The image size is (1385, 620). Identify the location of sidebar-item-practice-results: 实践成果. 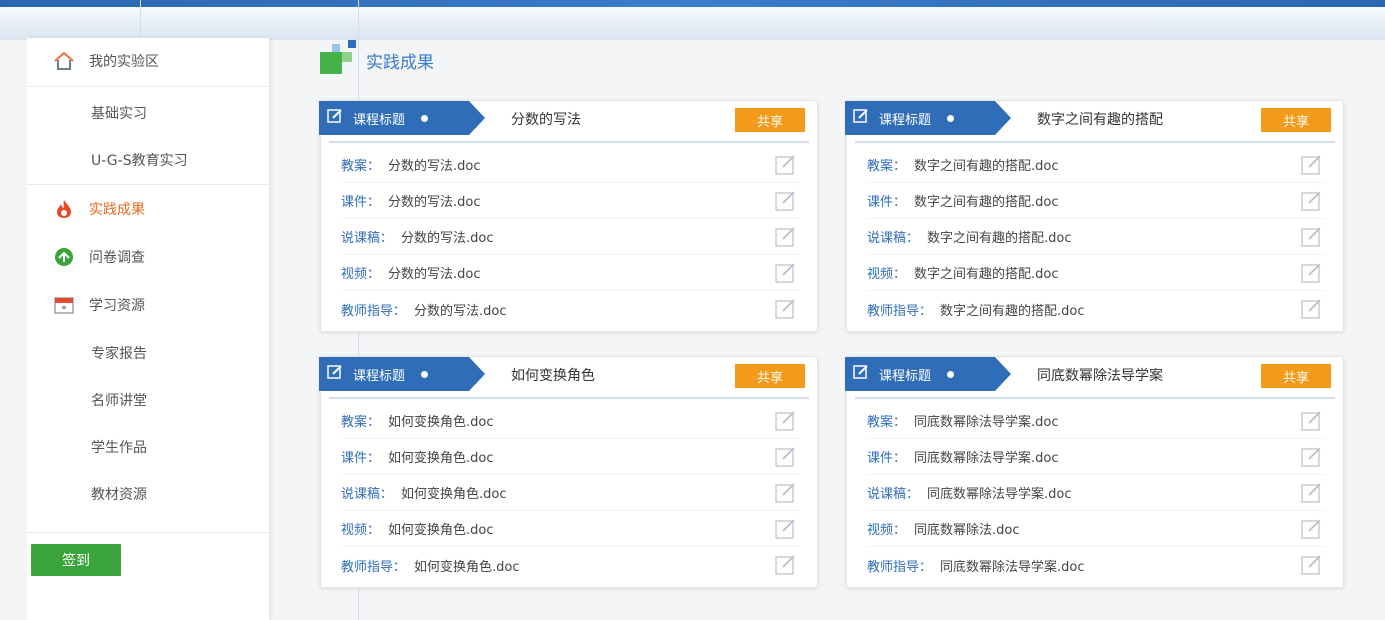
(148, 209).